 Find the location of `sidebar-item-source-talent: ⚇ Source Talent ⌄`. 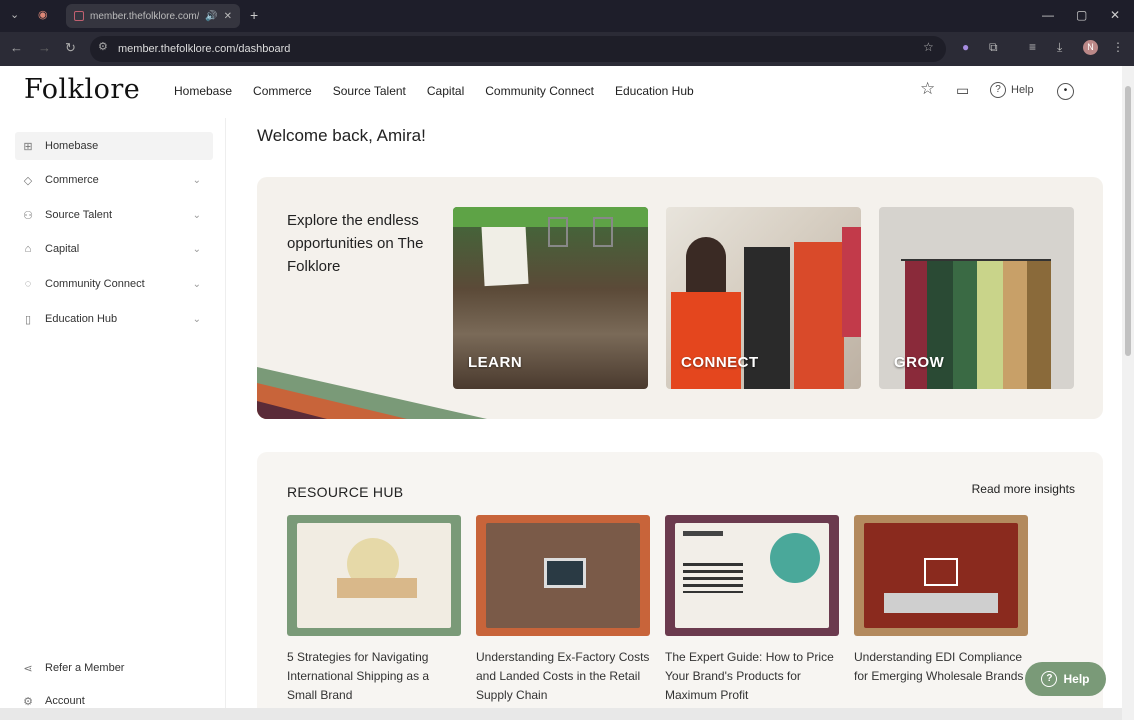

sidebar-item-source-talent: ⚇ Source Talent ⌄ is located at coordinates (114, 215).